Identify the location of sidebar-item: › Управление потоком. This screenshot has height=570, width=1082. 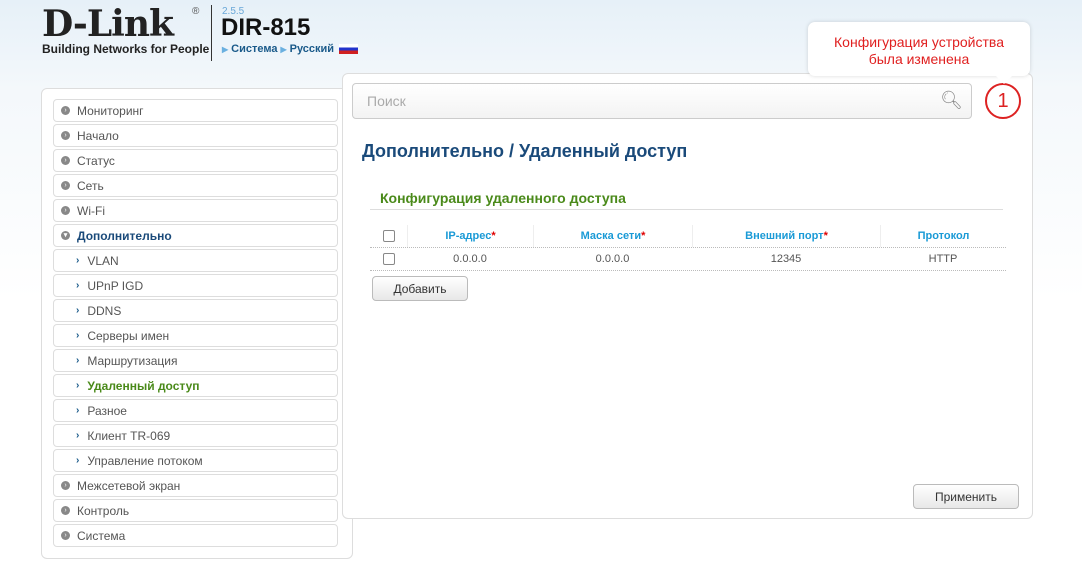
(195, 460).